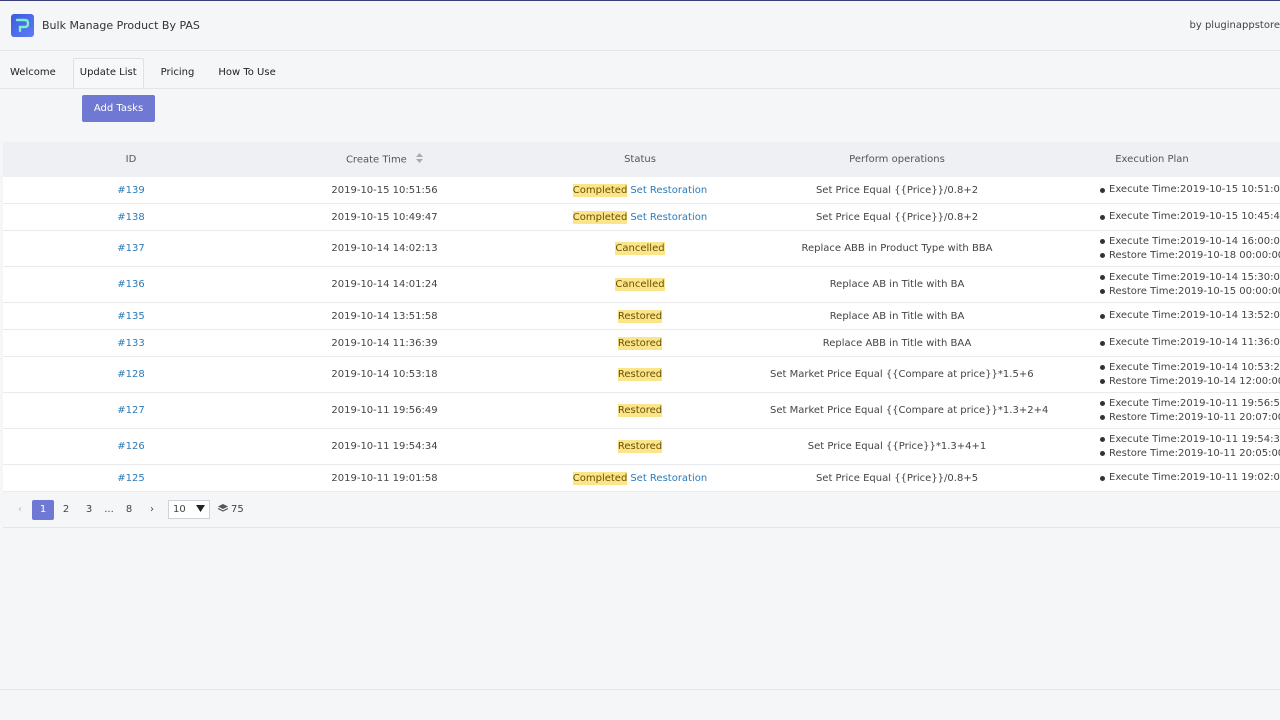 The image size is (1280, 720). I want to click on column-header-create-time: Create Time, so click(384, 159).